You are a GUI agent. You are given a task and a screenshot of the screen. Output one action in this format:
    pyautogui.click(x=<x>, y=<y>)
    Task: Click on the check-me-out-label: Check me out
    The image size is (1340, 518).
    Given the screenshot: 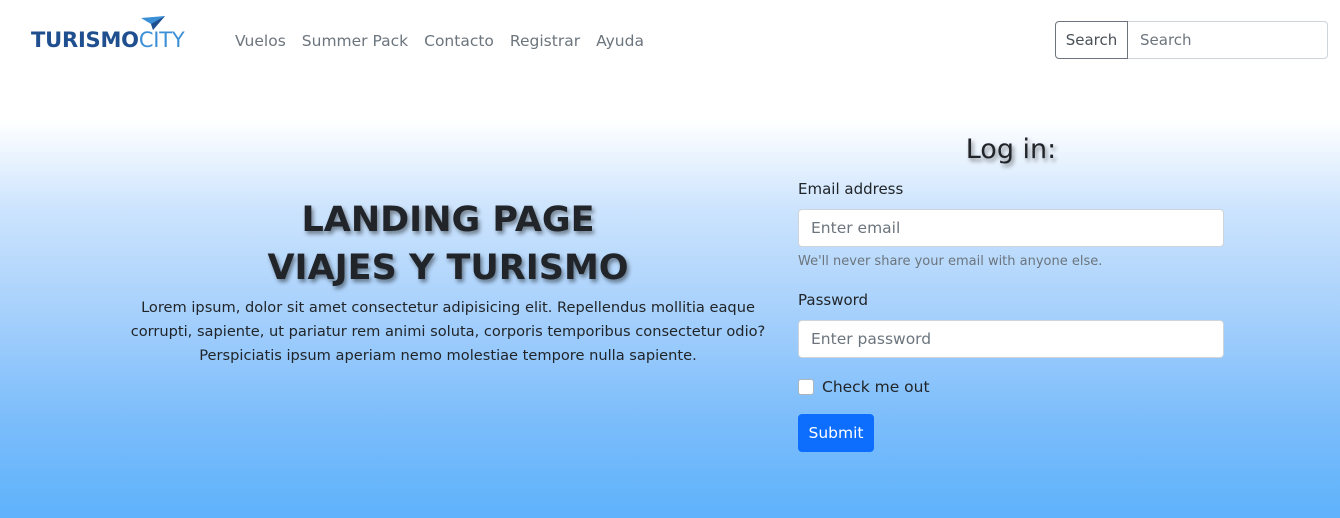 What is the action you would take?
    pyautogui.click(x=876, y=387)
    